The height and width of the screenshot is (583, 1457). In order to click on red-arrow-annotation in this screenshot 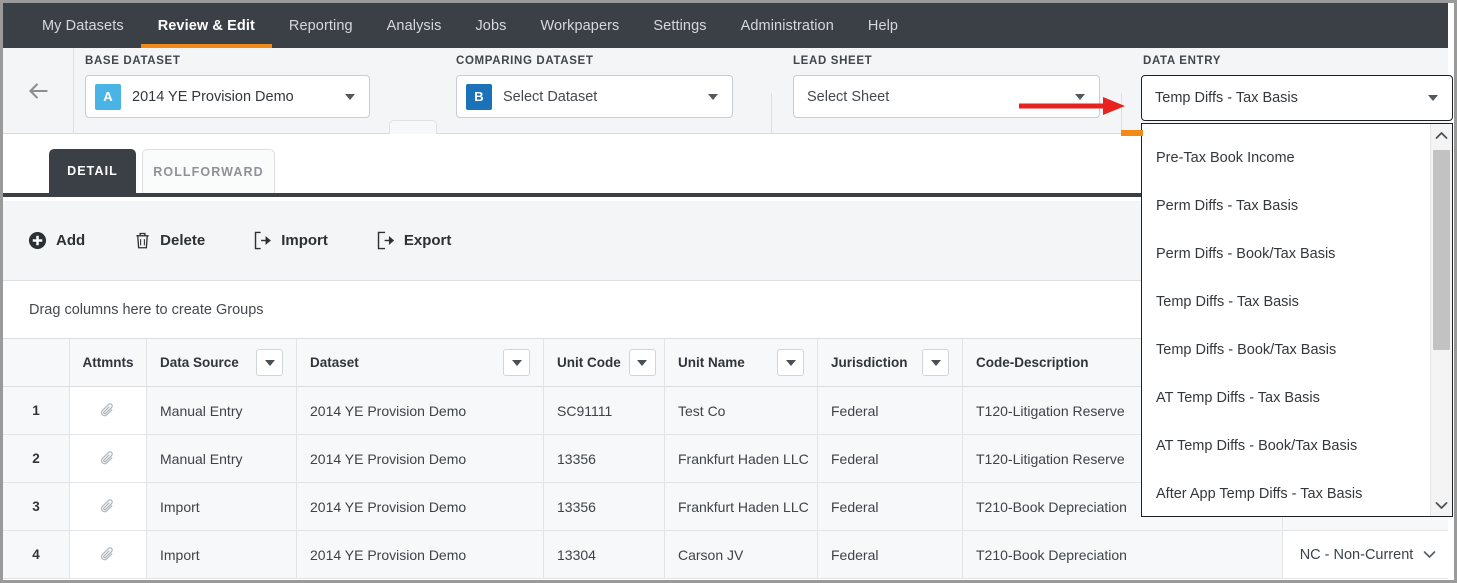, I will do `click(1072, 106)`.